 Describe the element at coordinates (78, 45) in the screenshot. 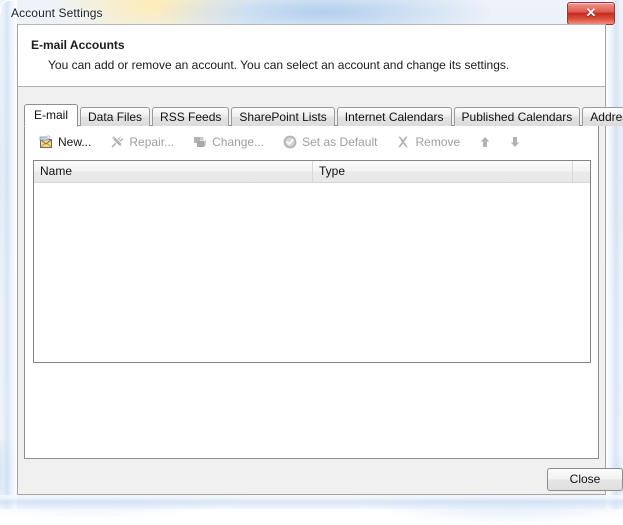

I see `page-title: E-mail Accounts` at that location.